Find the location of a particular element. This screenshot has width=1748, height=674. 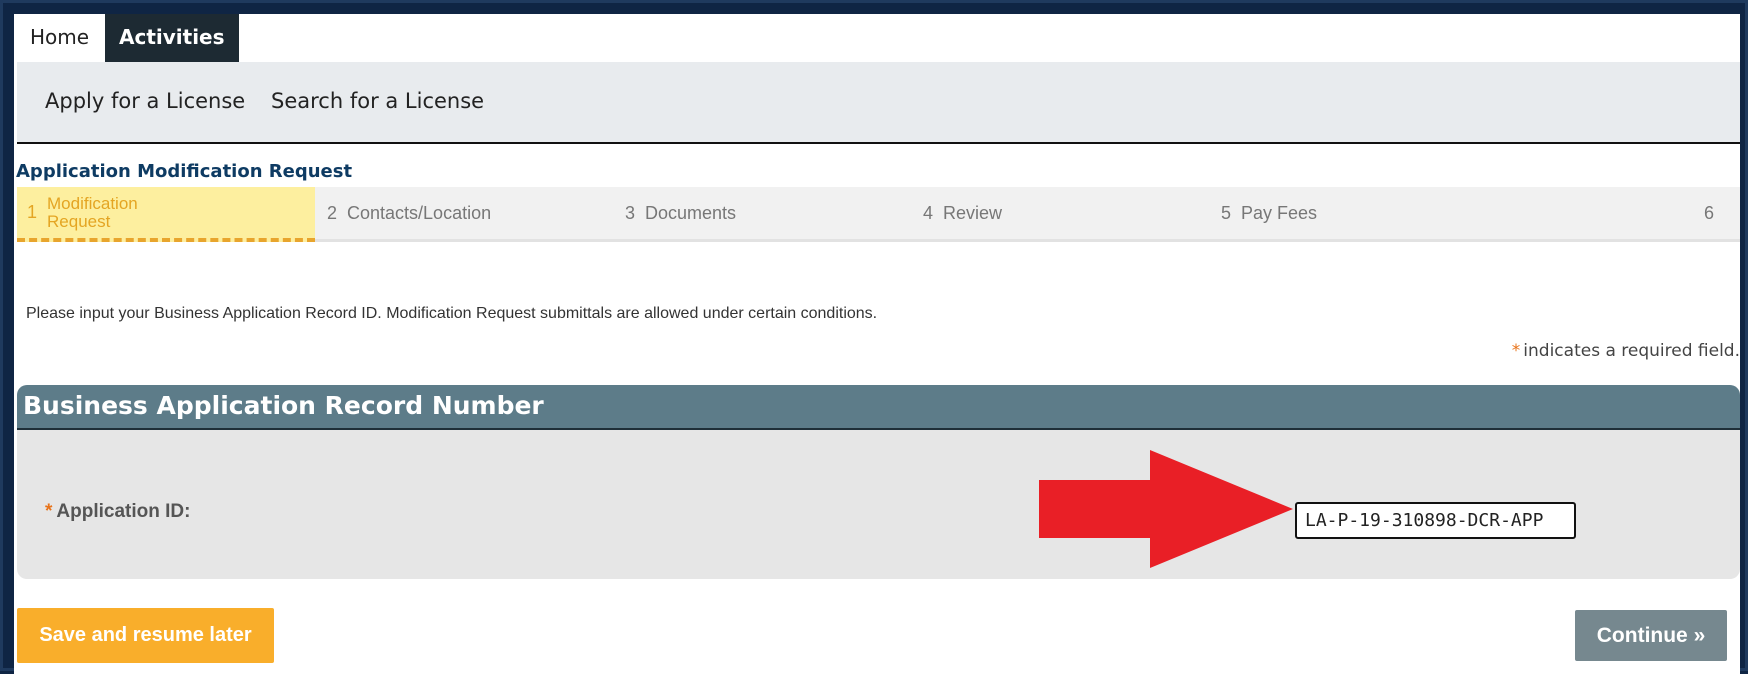

application-id-label: * Application ID: is located at coordinates (117, 512).